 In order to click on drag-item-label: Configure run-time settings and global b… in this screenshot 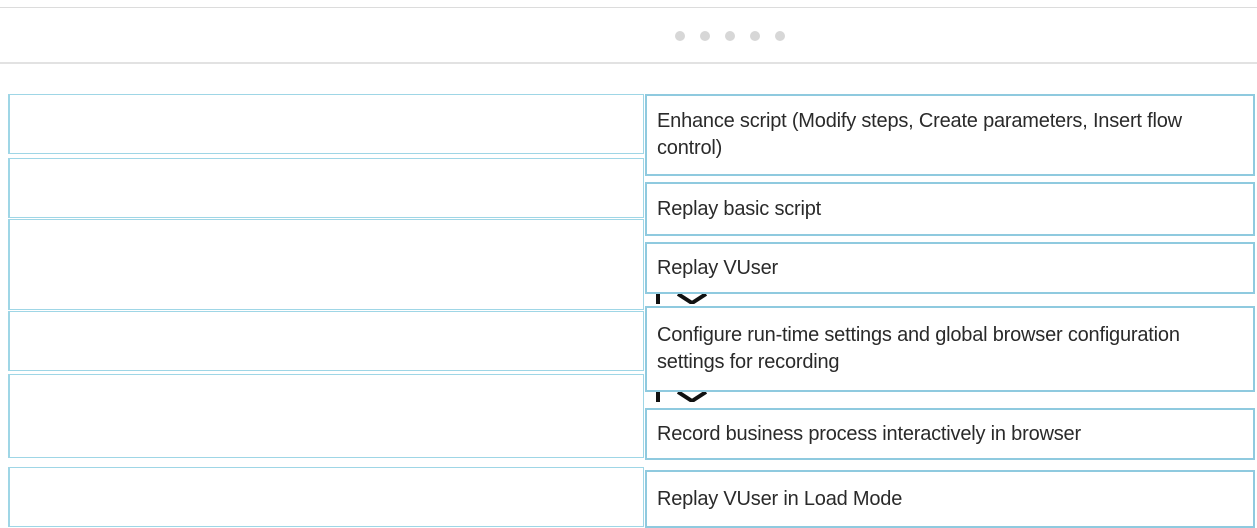, I will do `click(918, 348)`.